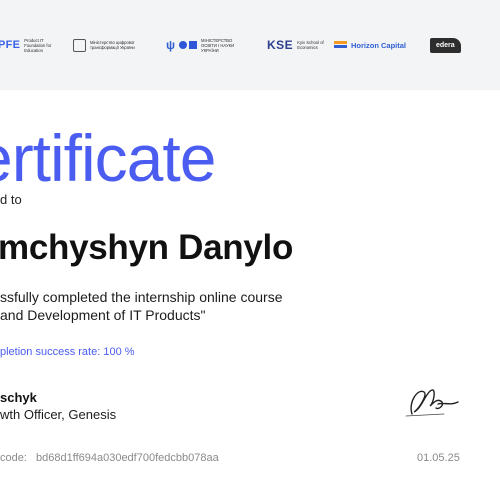 The height and width of the screenshot is (500, 500). Describe the element at coordinates (18, 397) in the screenshot. I see `signer-name: schyk` at that location.